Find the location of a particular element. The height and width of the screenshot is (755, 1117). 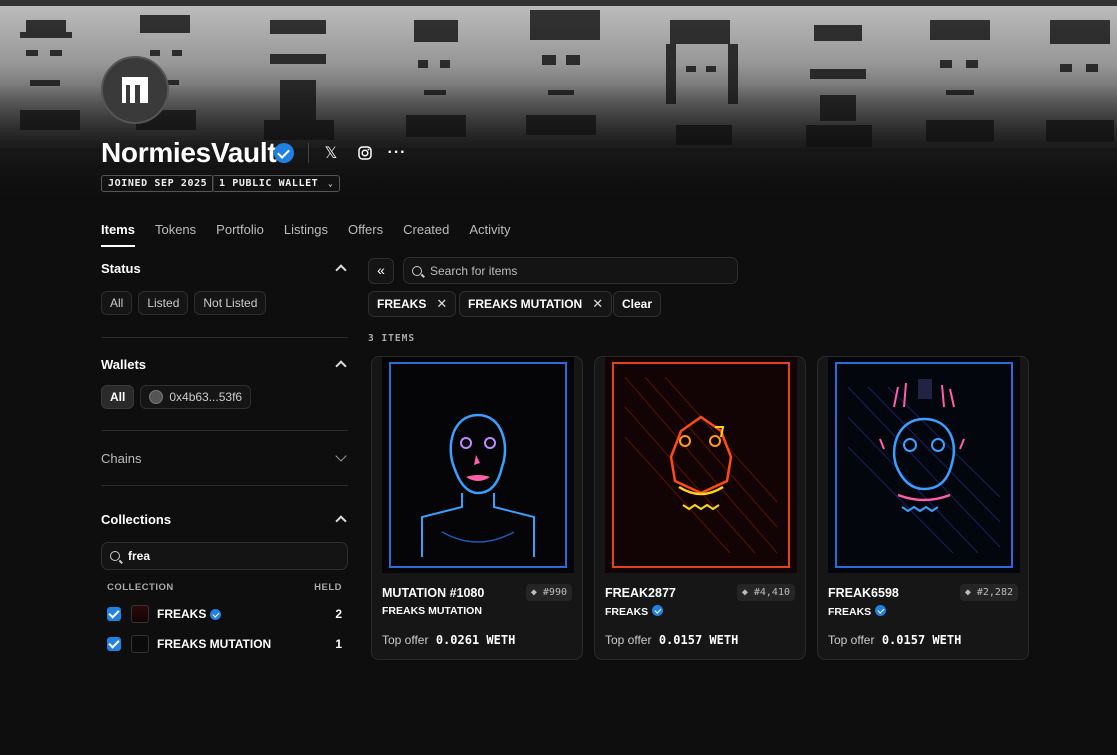

chevron-down-icon is located at coordinates (341, 456).